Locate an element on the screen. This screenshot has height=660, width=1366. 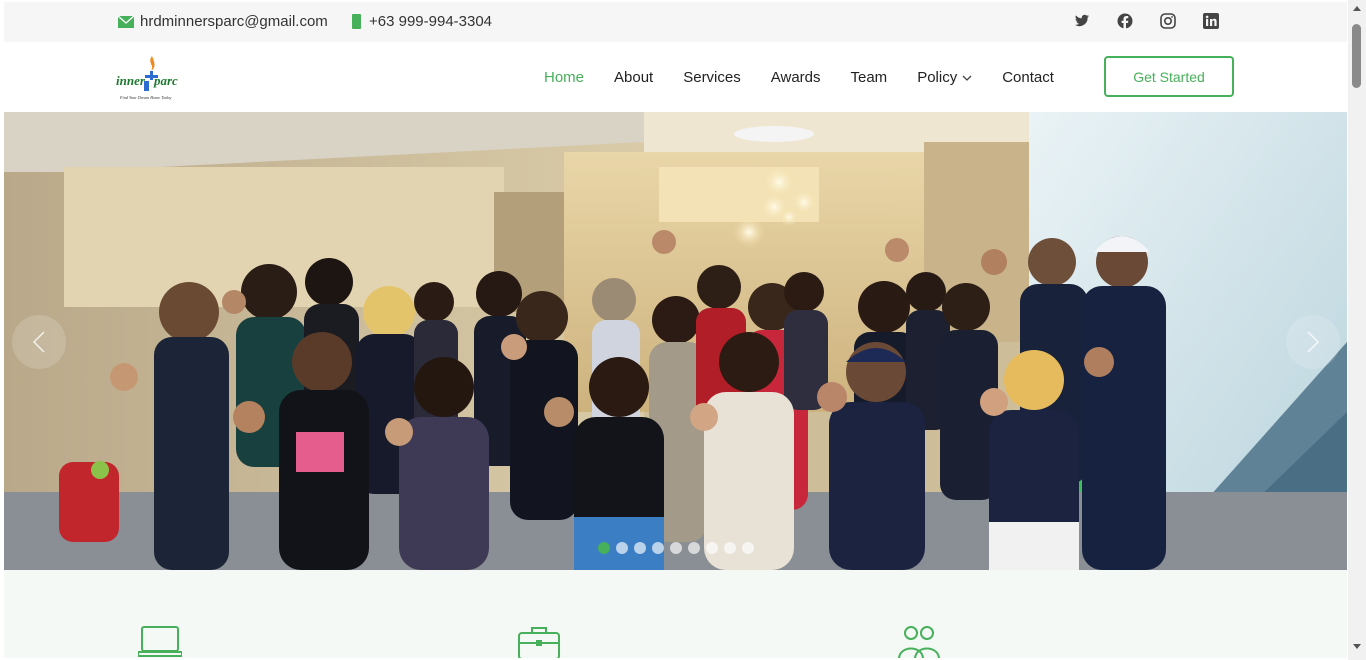
briefcase-icon is located at coordinates (539, 642).